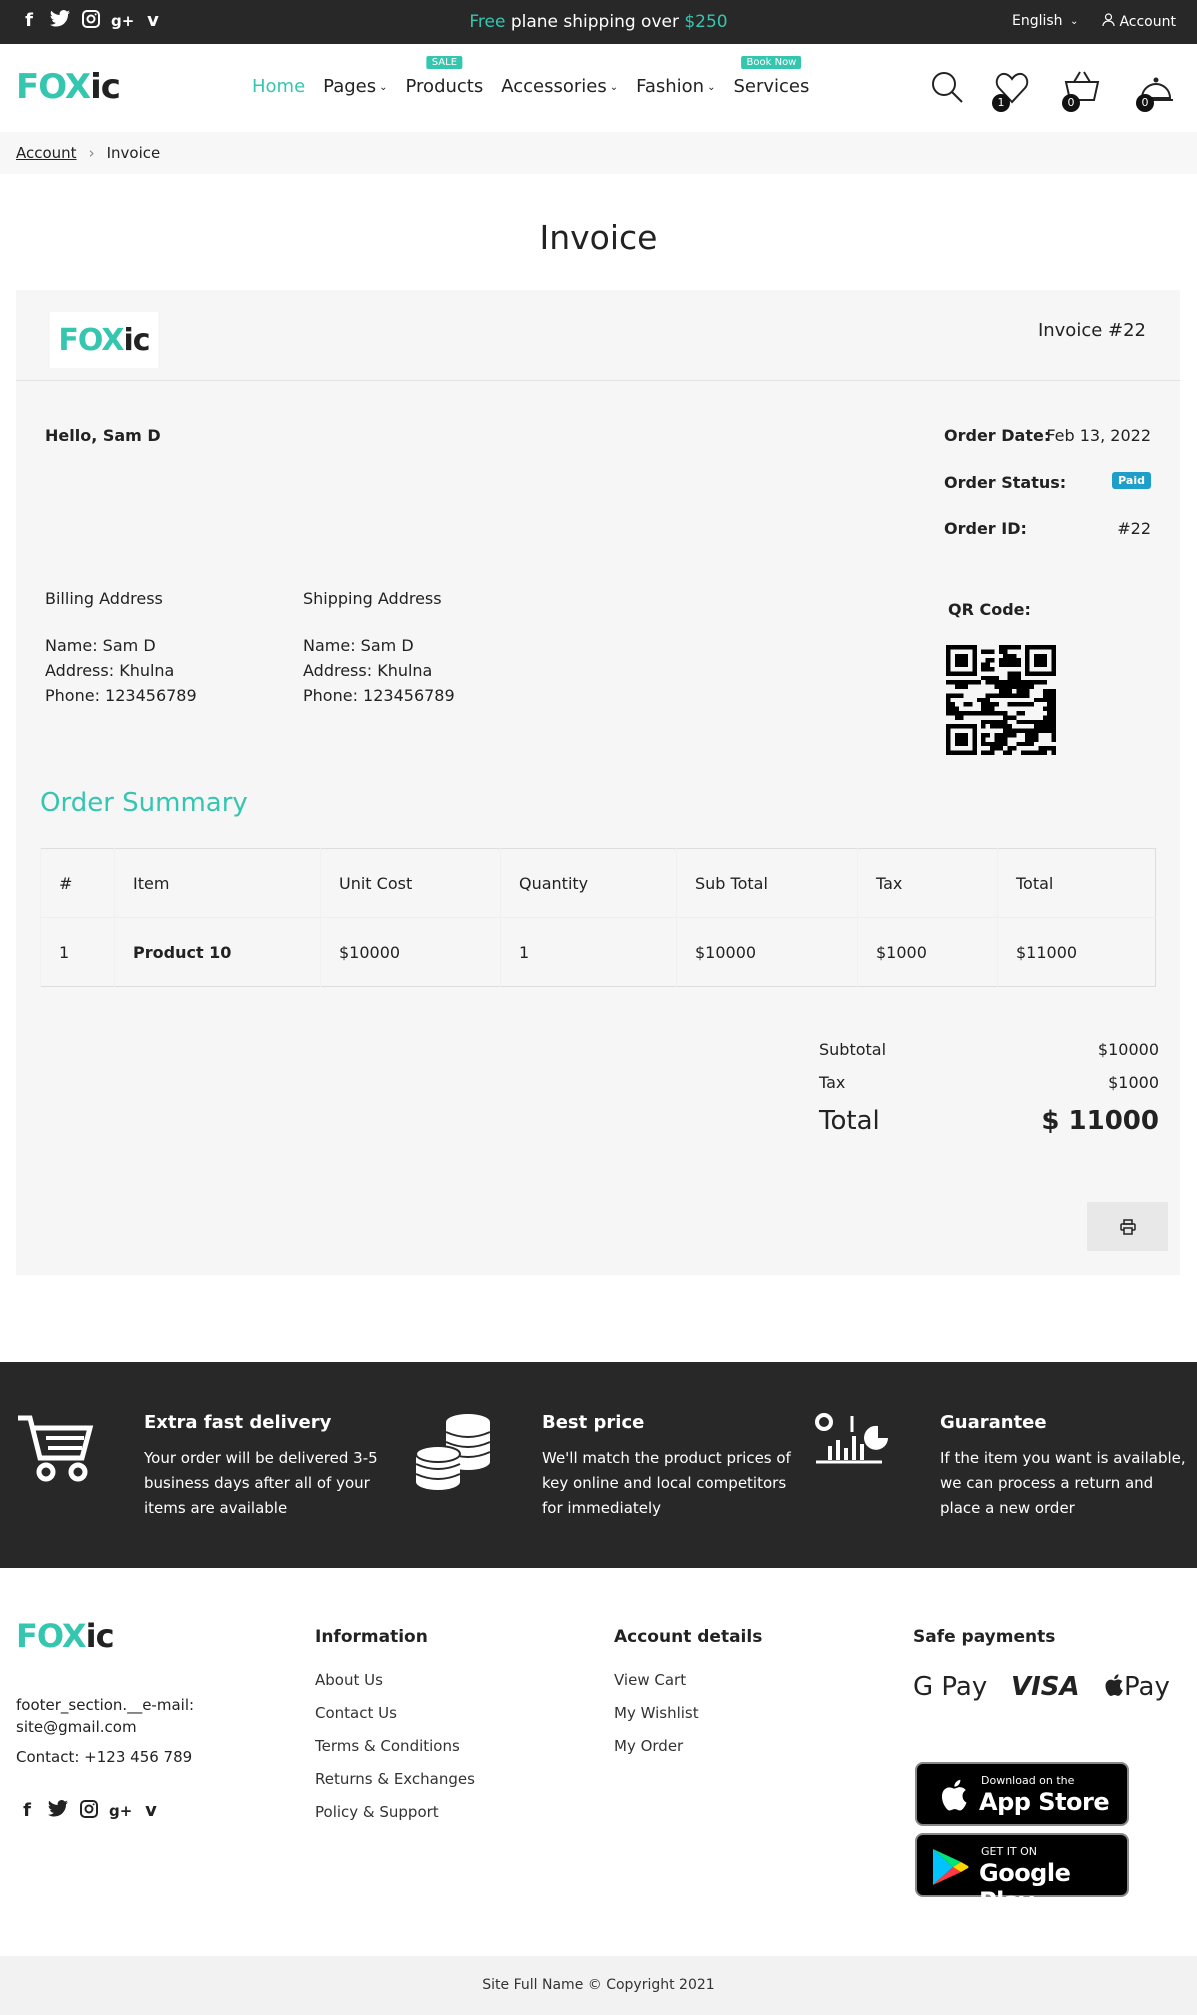 This screenshot has height=2015, width=1197. What do you see at coordinates (444, 62) in the screenshot?
I see `sale-badge: SALE` at bounding box center [444, 62].